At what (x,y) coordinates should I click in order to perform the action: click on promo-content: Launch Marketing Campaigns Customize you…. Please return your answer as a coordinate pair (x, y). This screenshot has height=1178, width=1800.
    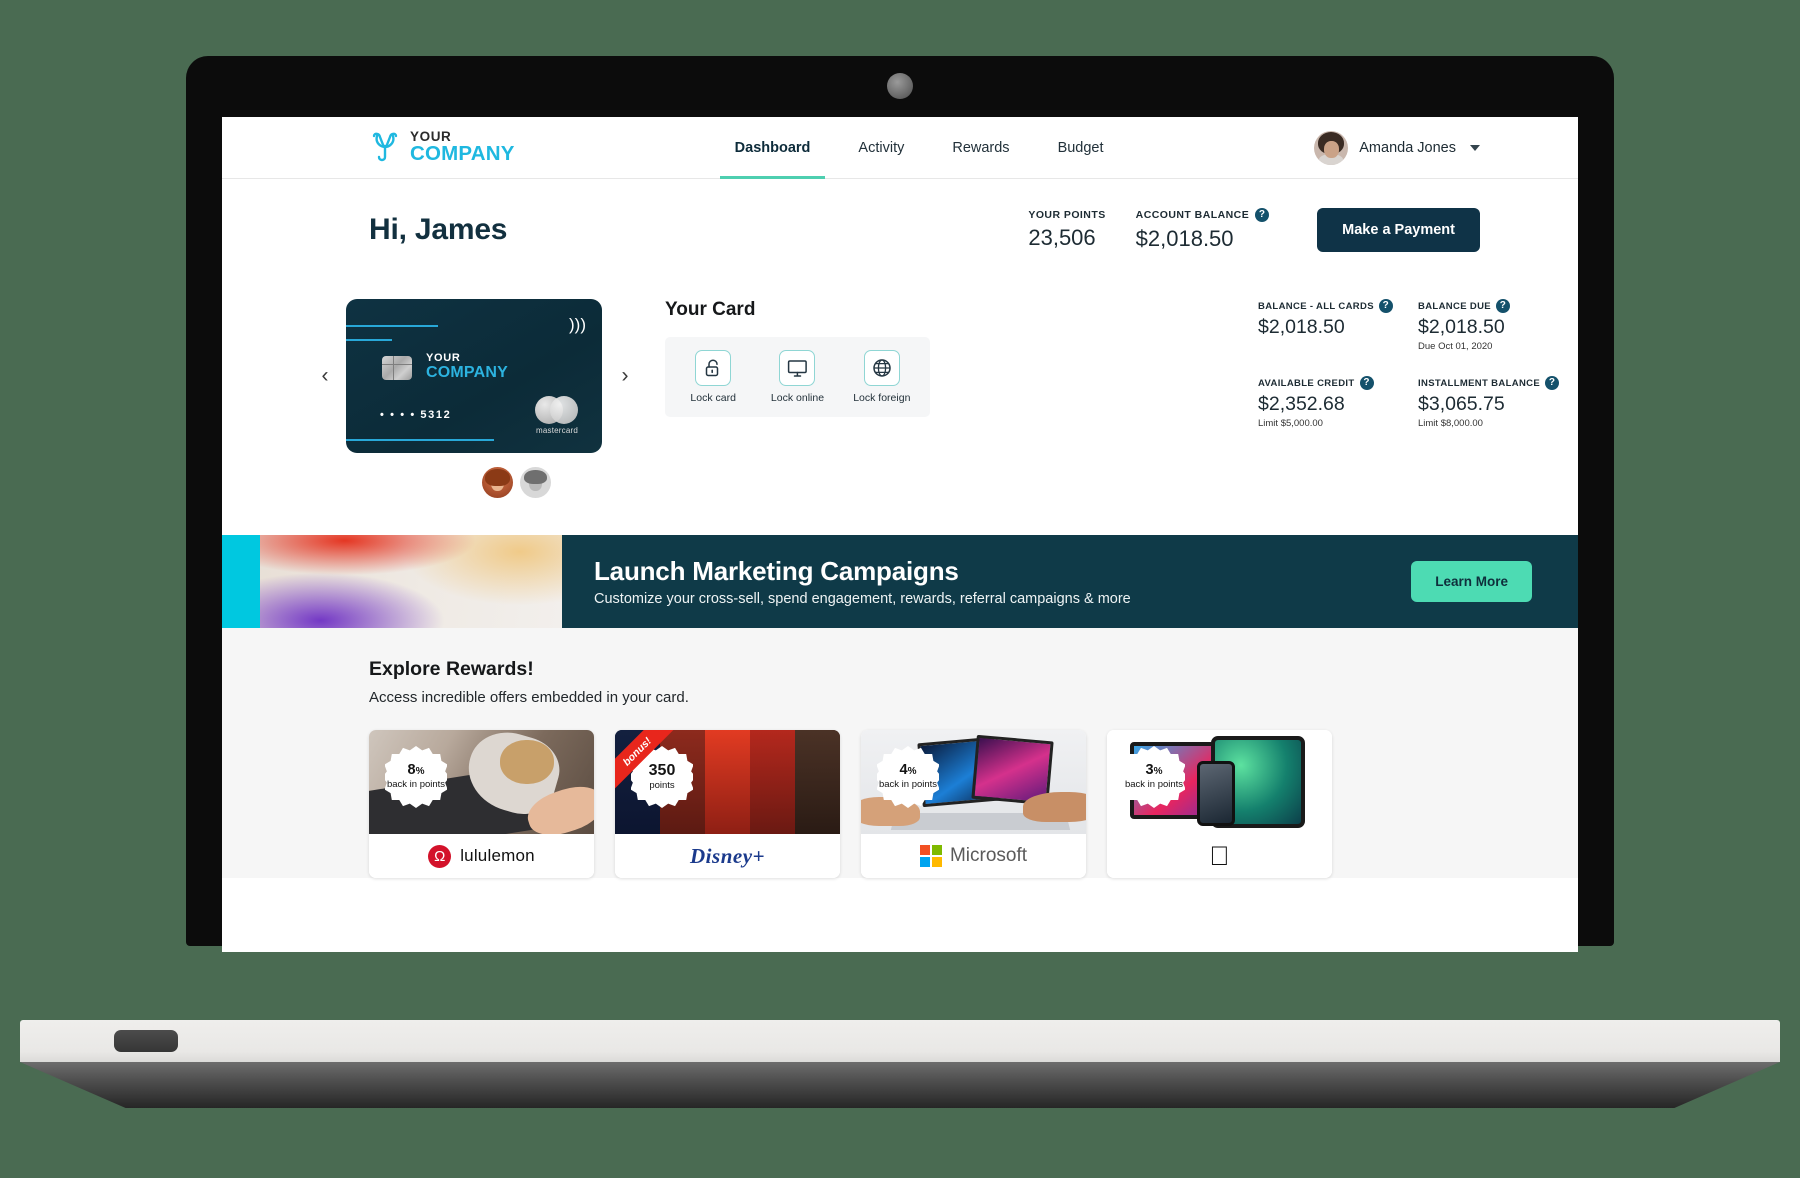
    Looking at the image, I should click on (1070, 581).